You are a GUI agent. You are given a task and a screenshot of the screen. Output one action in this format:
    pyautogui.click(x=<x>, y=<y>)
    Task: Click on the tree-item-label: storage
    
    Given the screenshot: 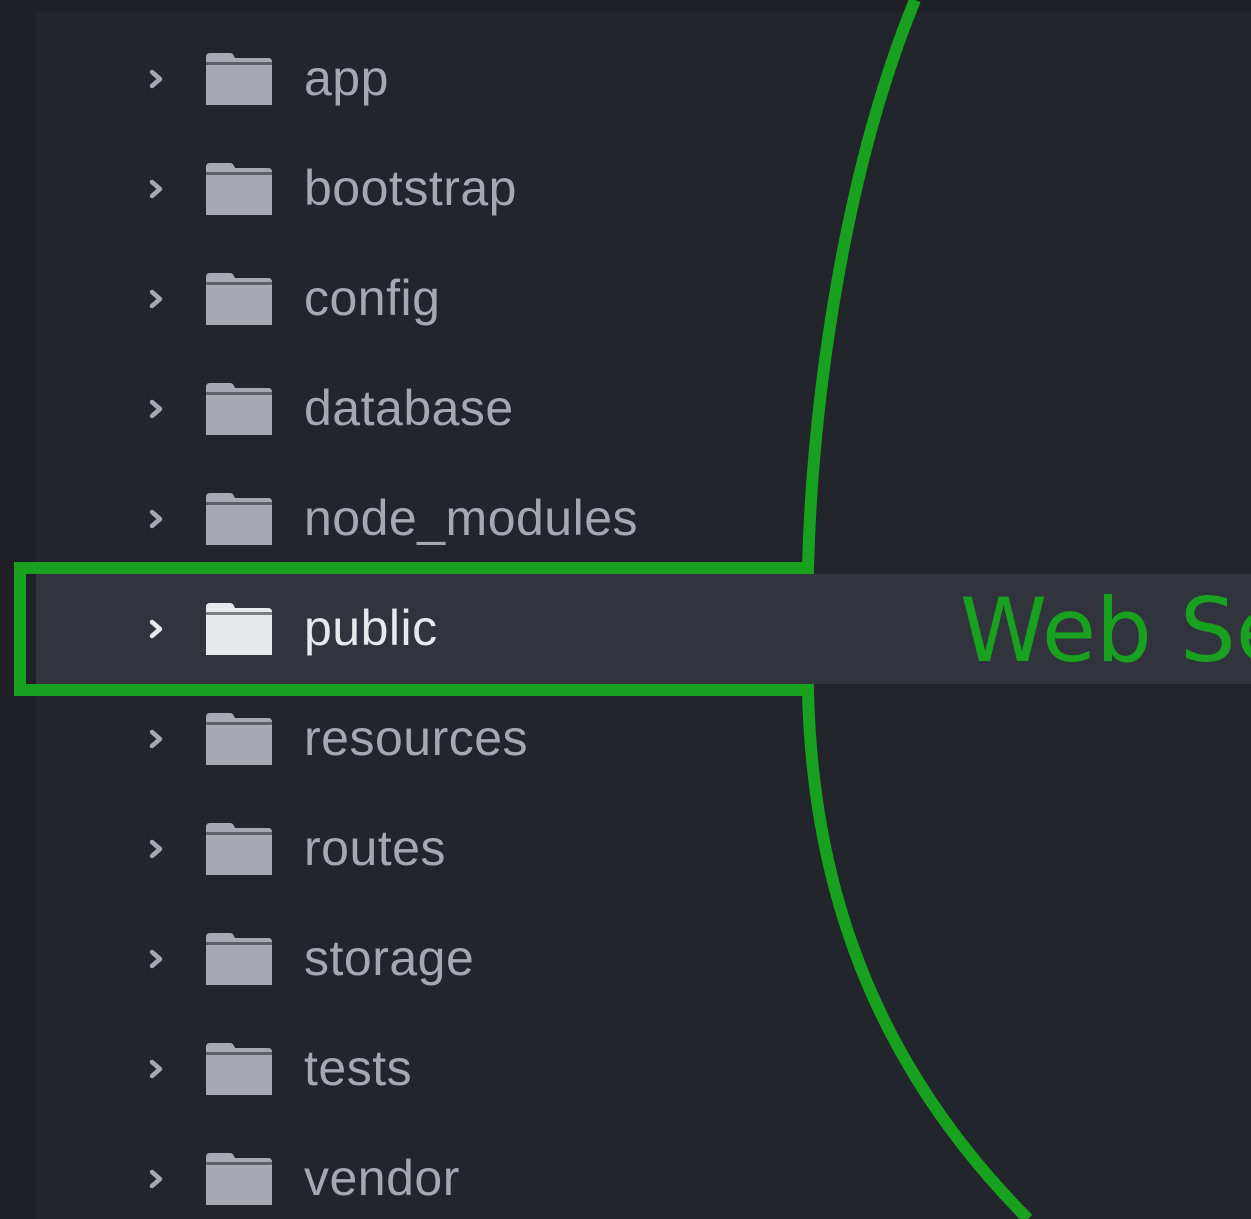 What is the action you would take?
    pyautogui.click(x=389, y=957)
    